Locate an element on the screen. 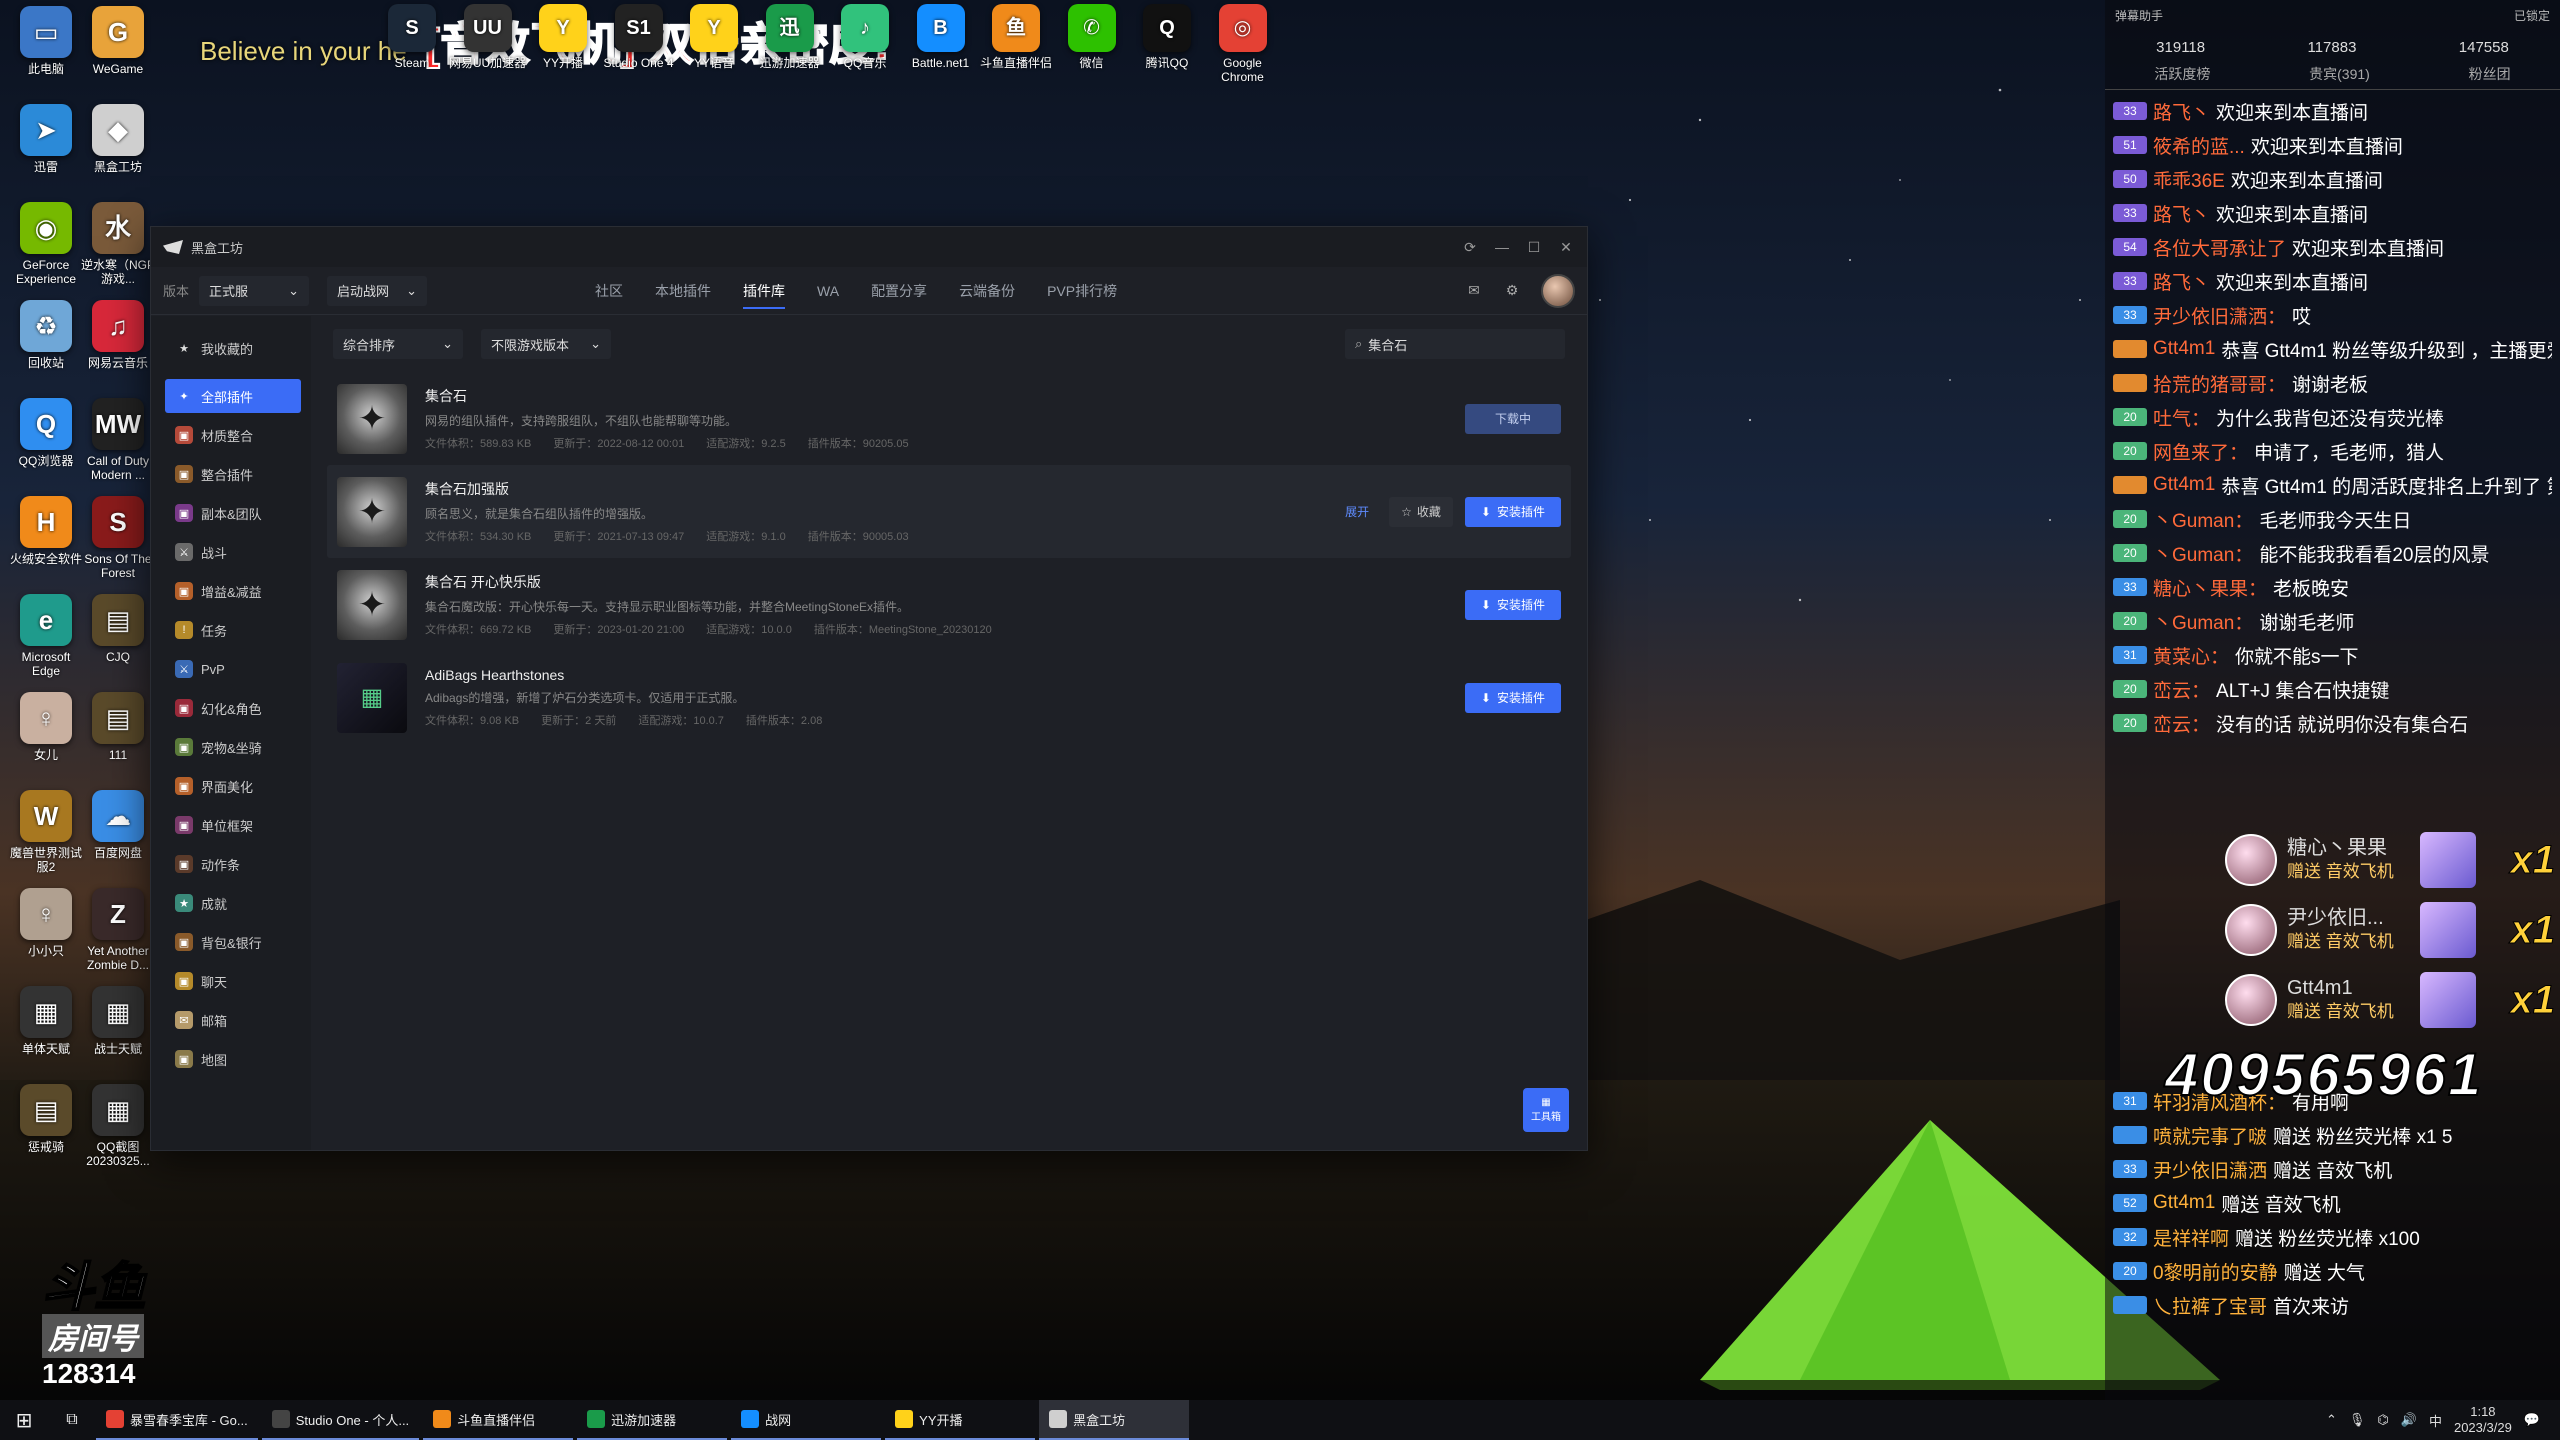  sidebar-item: ▣ 聊天 is located at coordinates (233, 981).